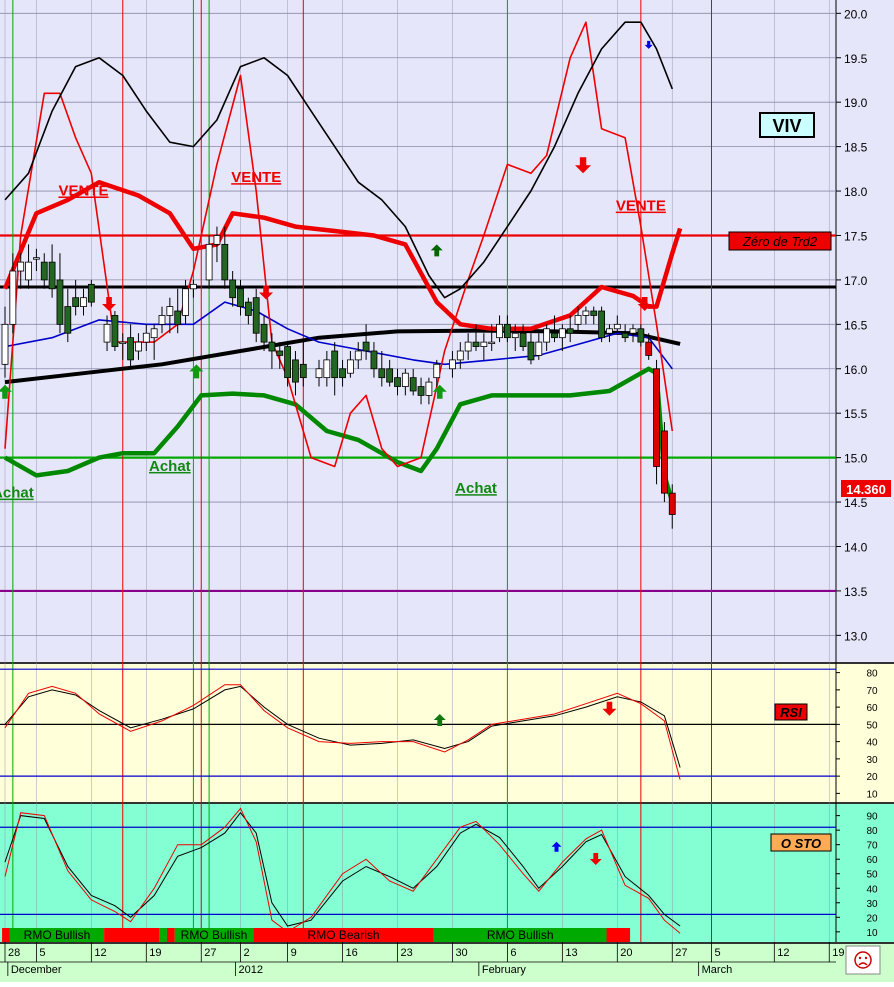  Describe the element at coordinates (872, 831) in the screenshot. I see `sto-tick-label: 80` at that location.